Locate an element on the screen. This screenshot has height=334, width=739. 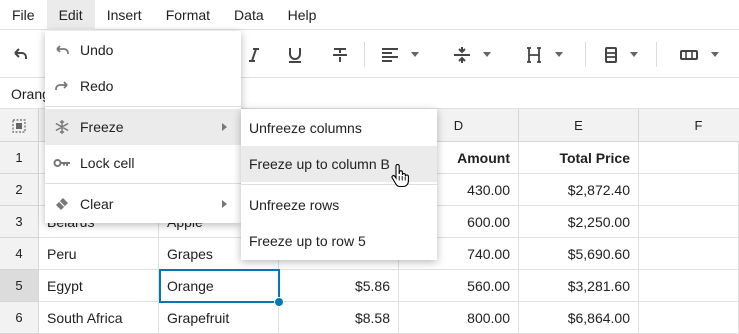
cell-f6 is located at coordinates (689, 318).